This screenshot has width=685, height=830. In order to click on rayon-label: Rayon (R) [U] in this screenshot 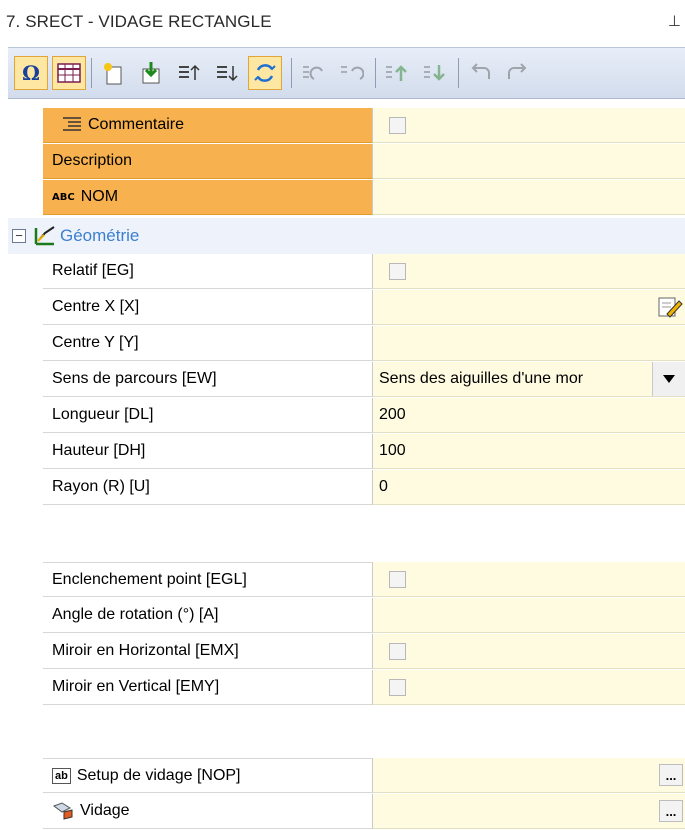, I will do `click(101, 486)`.